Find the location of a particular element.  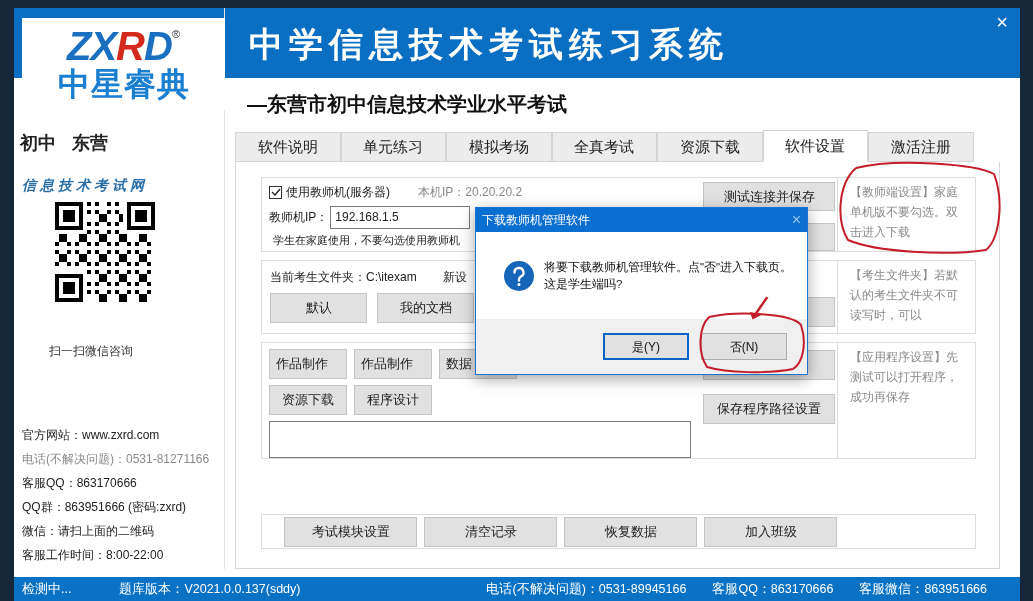

dialog-button: 是(Y) is located at coordinates (646, 346).